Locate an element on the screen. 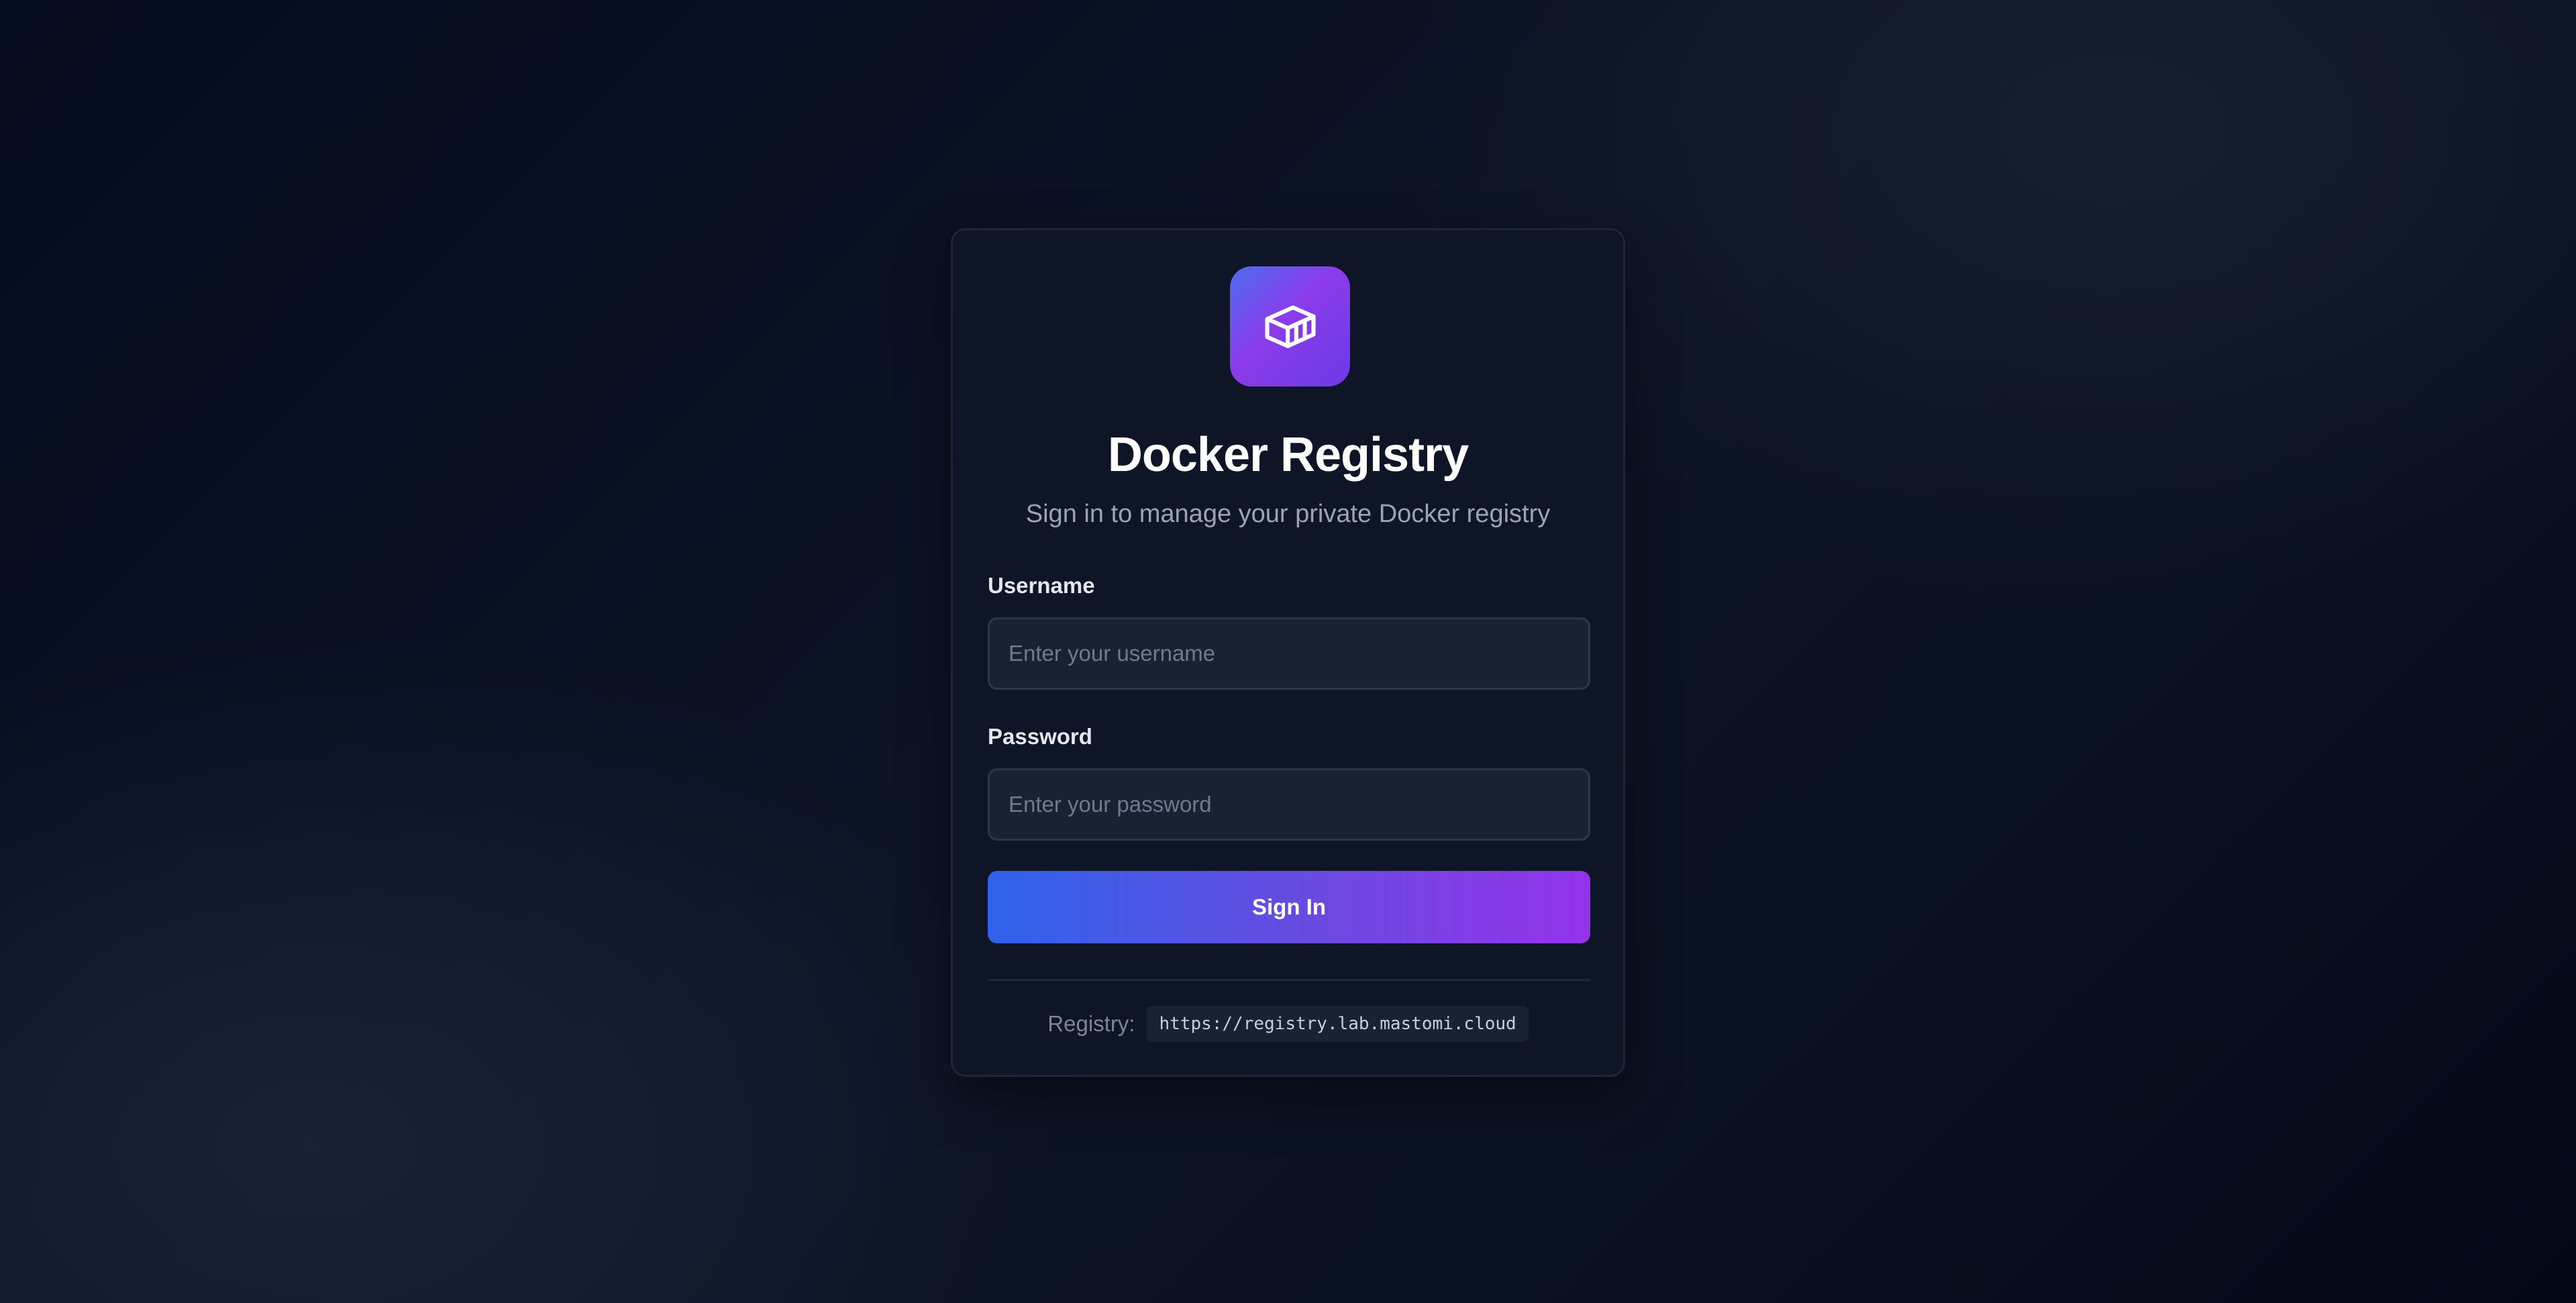 The height and width of the screenshot is (1303, 2576). registry-label: Registry: is located at coordinates (1091, 1023).